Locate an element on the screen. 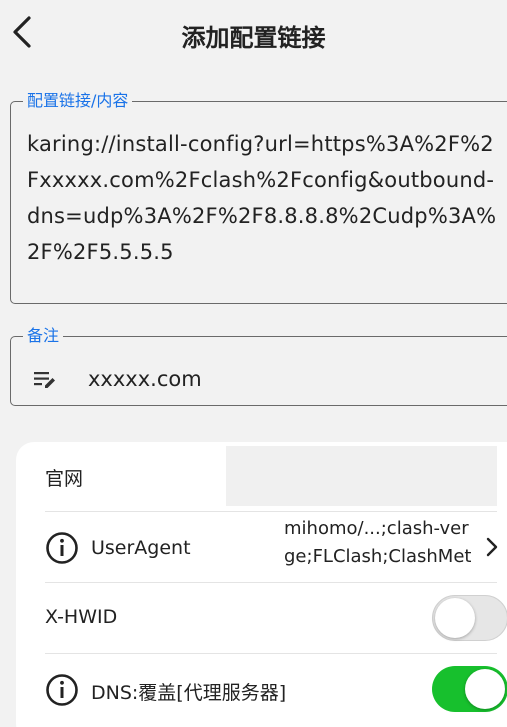 Image resolution: width=507 pixels, height=727 pixels. hwid-label: X-HWID is located at coordinates (81, 617).